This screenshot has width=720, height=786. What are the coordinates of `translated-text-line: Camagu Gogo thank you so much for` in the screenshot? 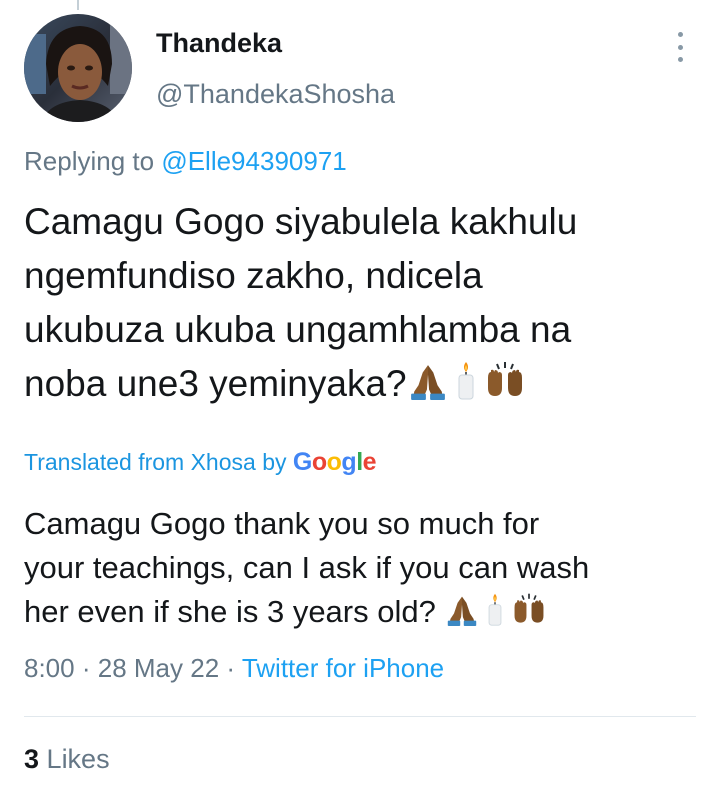 It's located at (282, 523).